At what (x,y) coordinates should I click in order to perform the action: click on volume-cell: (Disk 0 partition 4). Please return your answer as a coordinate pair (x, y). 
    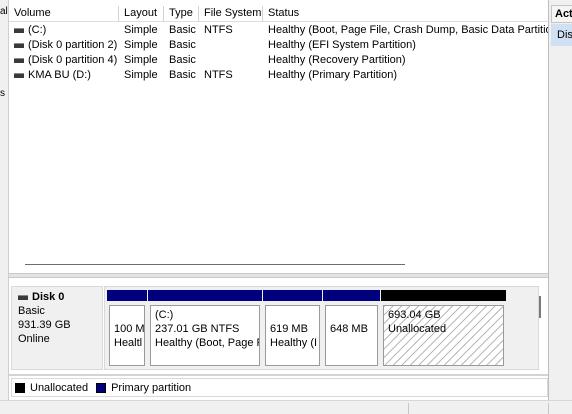
    Looking at the image, I should click on (64, 60).